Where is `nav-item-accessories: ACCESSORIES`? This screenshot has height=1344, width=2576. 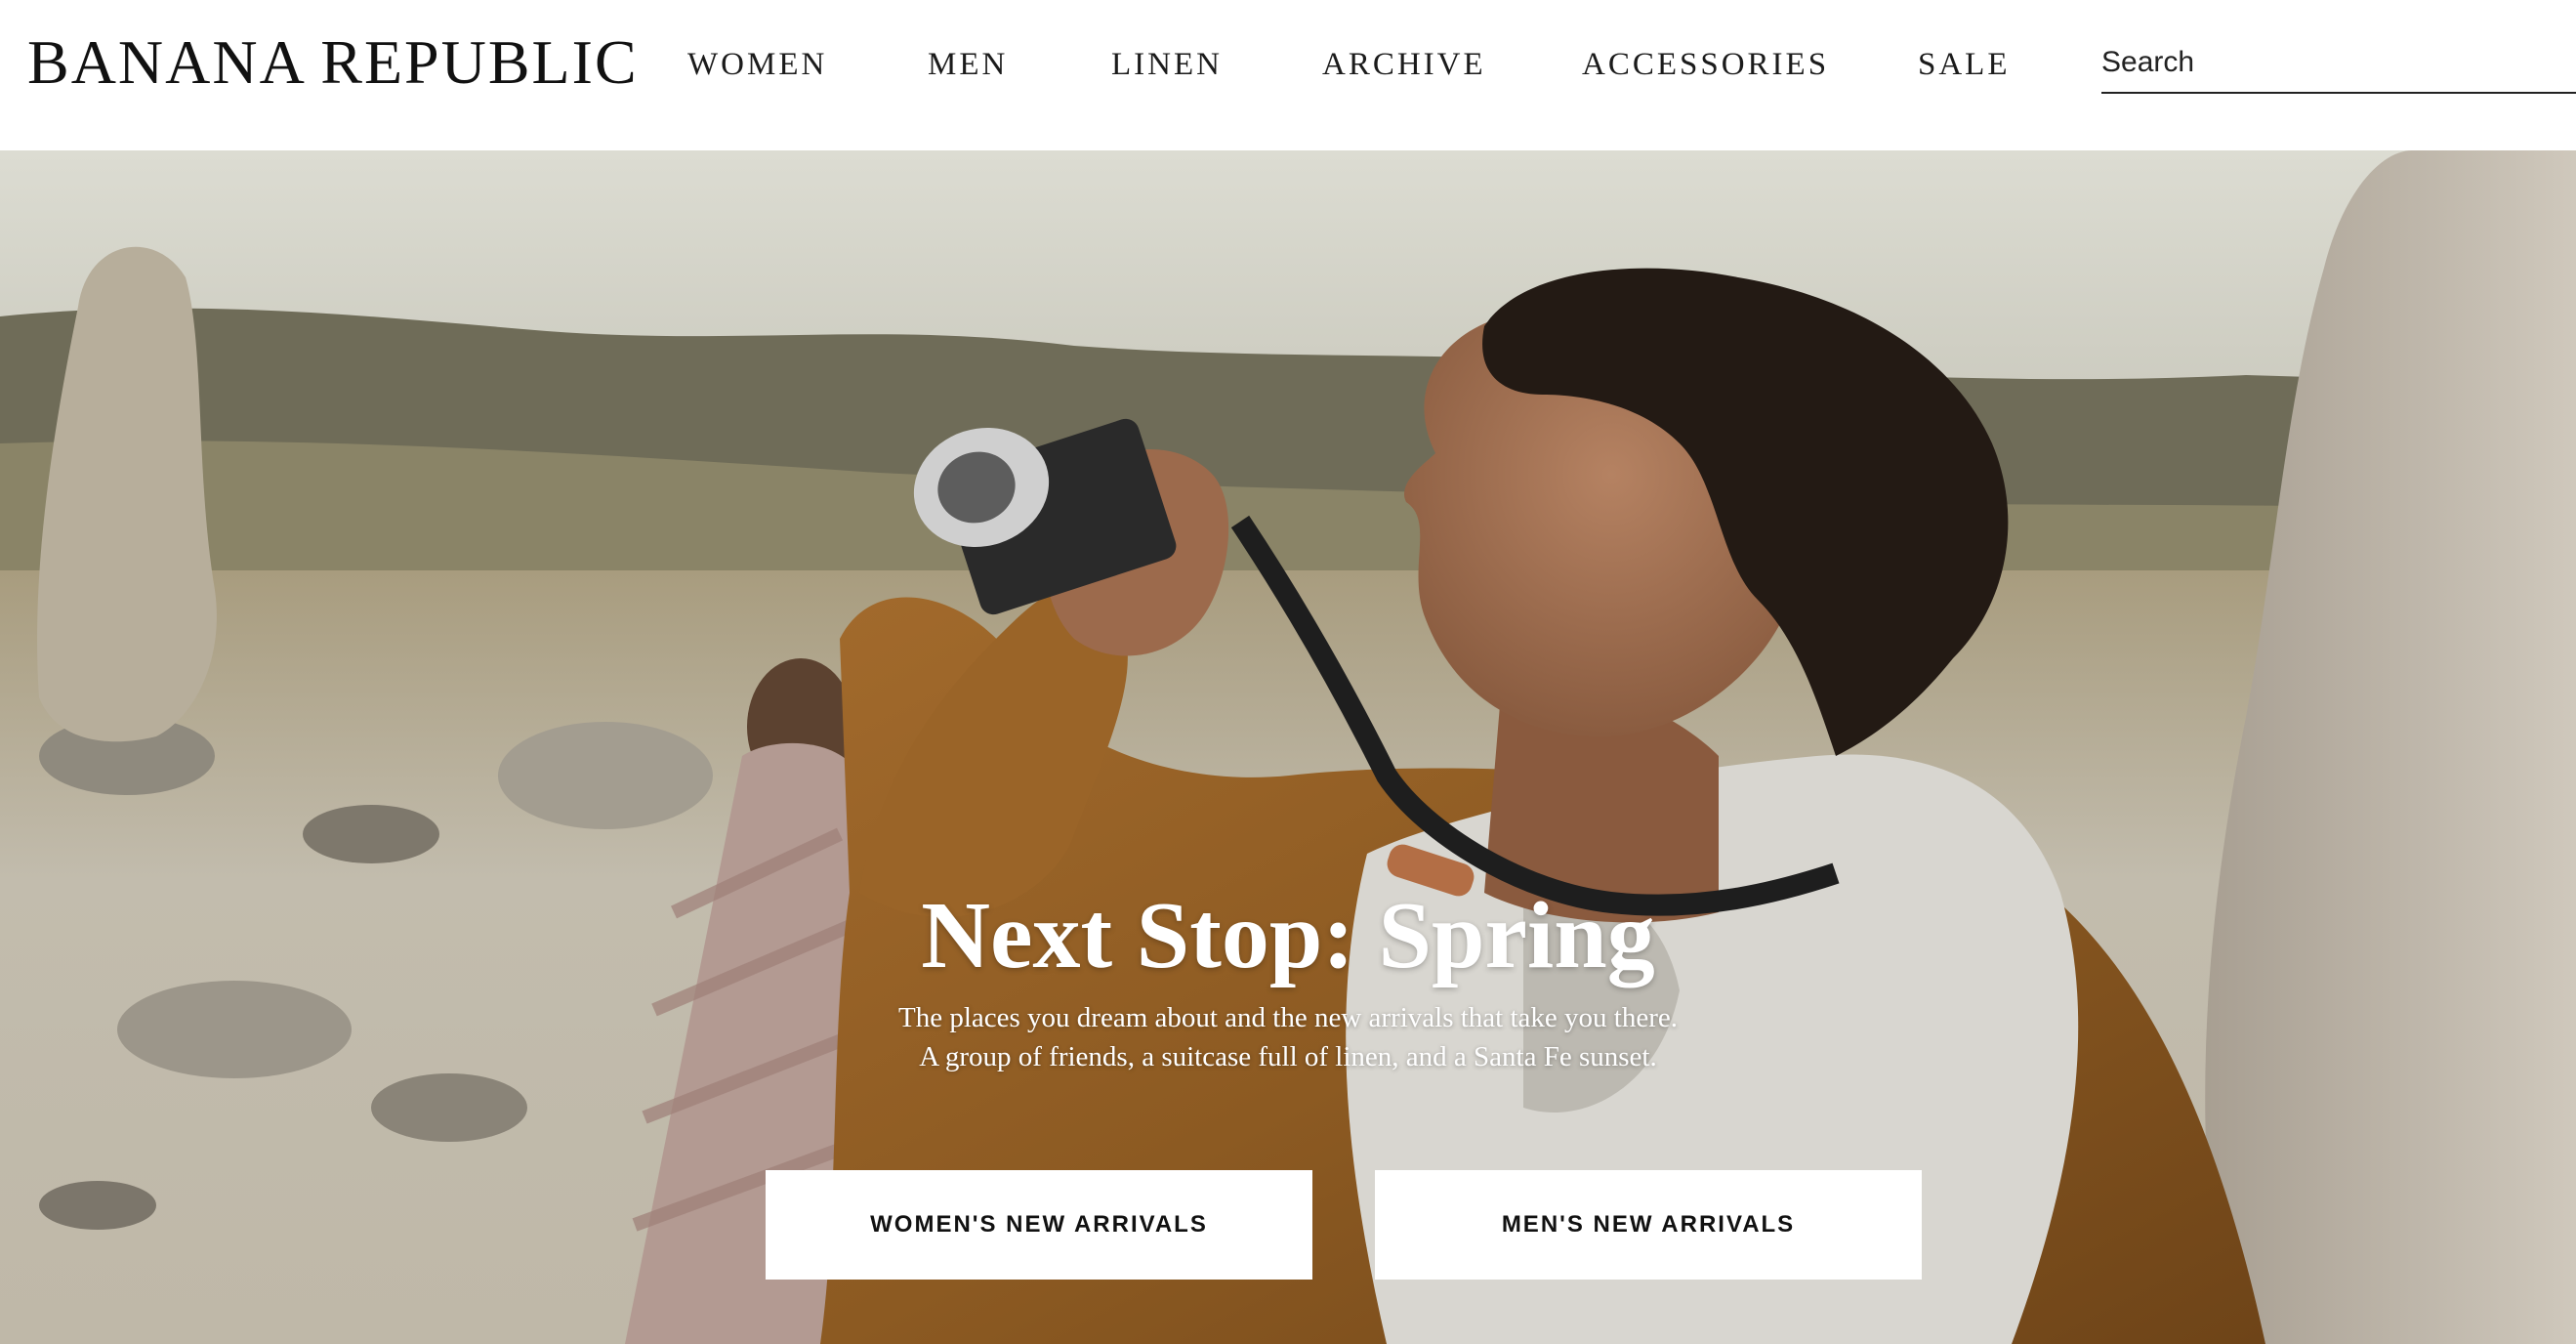
nav-item-accessories: ACCESSORIES is located at coordinates (1705, 64).